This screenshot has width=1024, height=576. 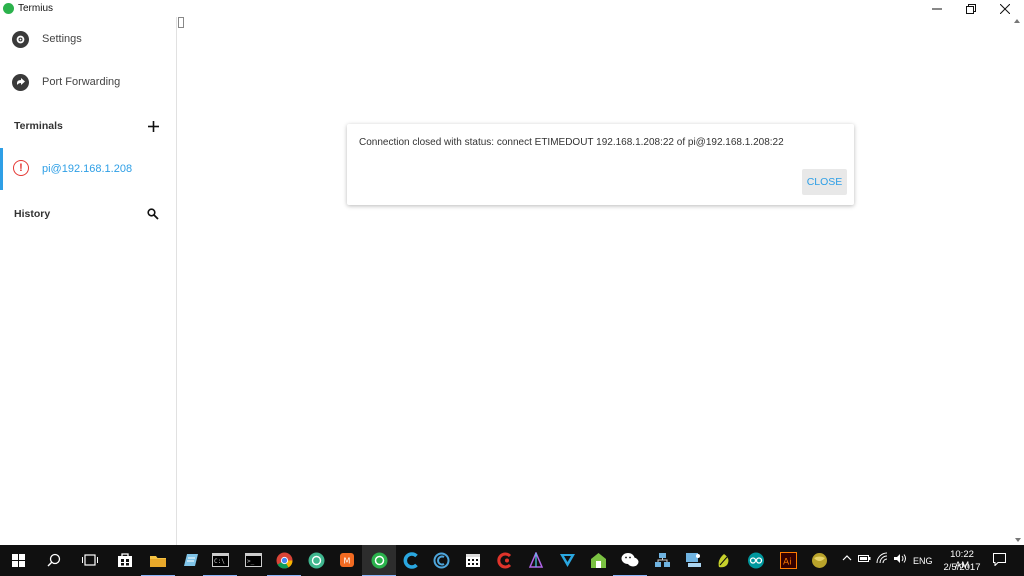 I want to click on start-icon, so click(x=18, y=560).